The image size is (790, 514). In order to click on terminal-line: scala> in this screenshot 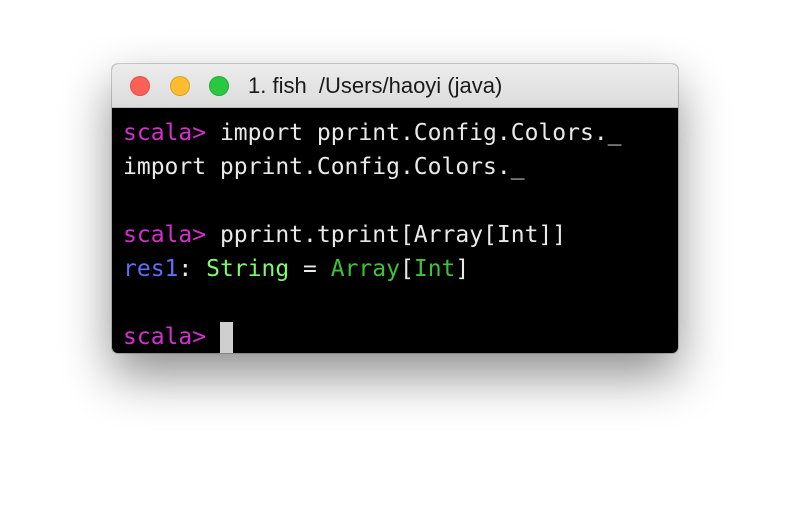, I will do `click(395, 336)`.